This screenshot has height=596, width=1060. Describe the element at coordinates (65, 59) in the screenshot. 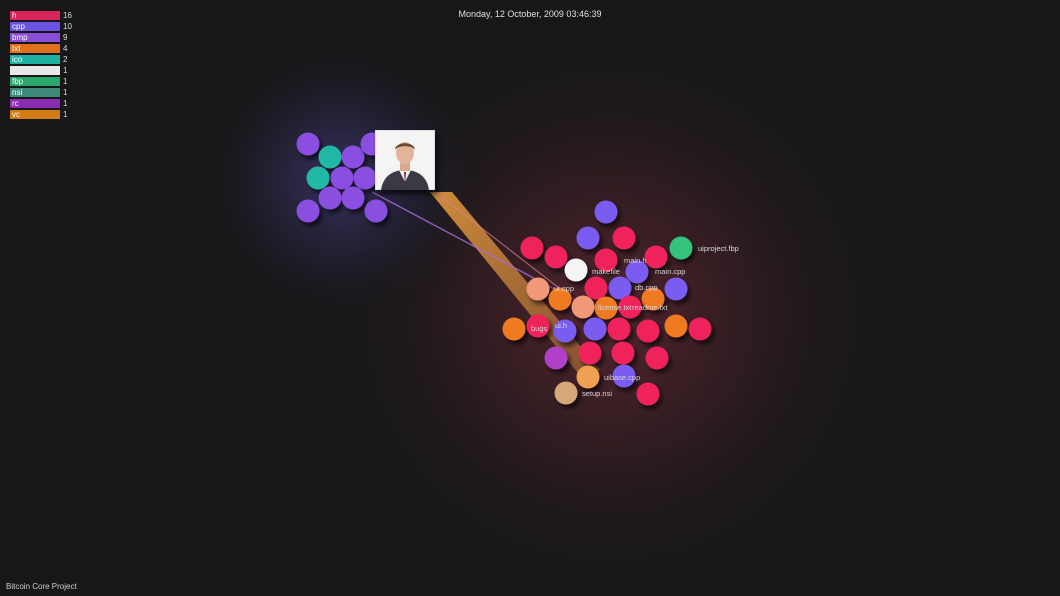

I see `legend-count: 2` at that location.